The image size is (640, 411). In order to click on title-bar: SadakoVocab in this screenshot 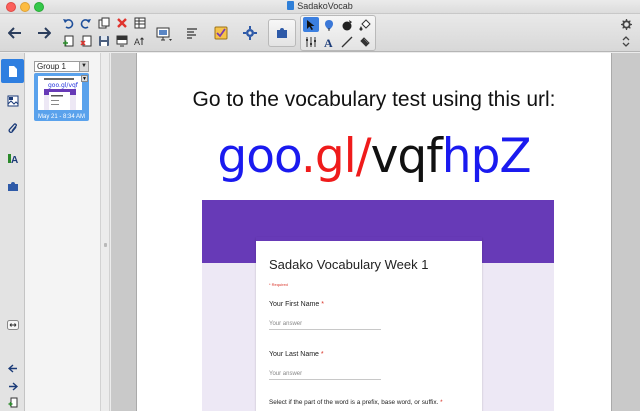, I will do `click(320, 7)`.